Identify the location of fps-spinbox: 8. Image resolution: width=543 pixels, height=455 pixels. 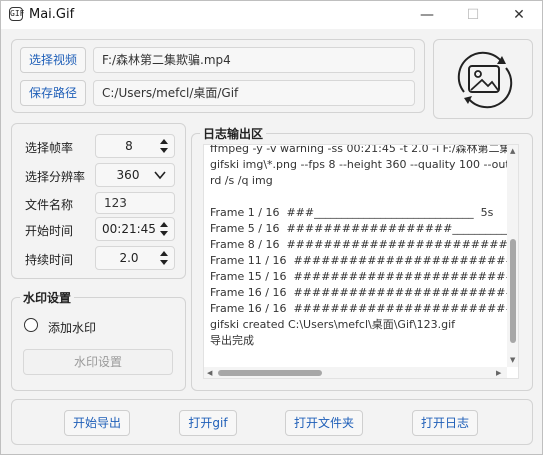
(135, 146).